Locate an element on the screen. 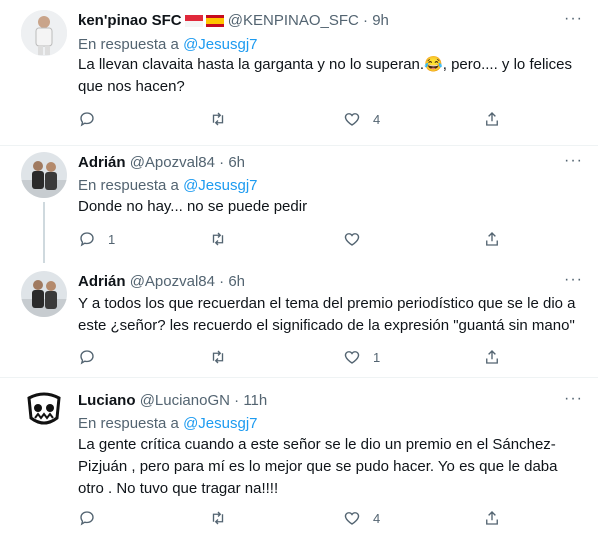  indonesia-flag-icon is located at coordinates (193, 22).